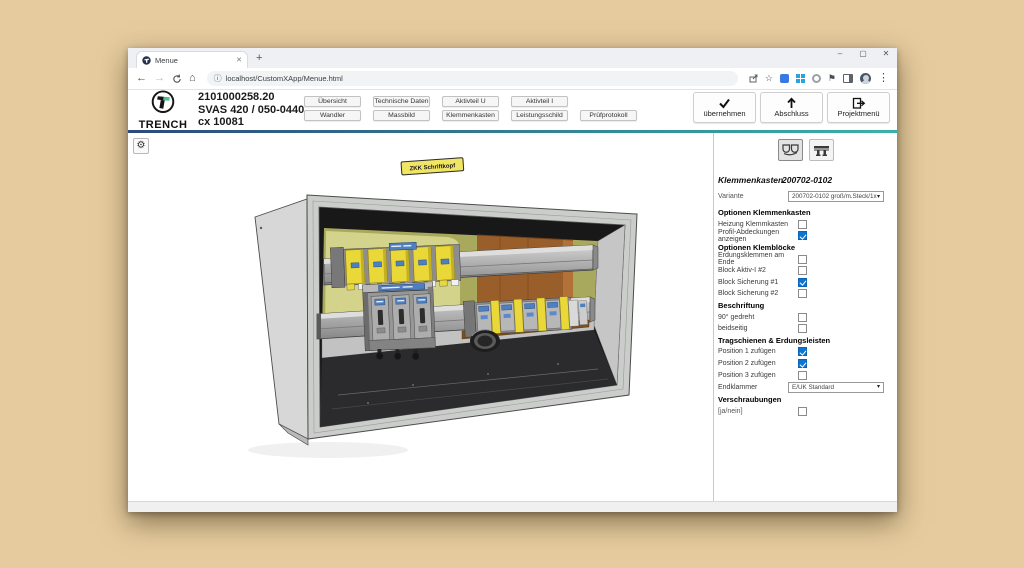  Describe the element at coordinates (805, 150) in the screenshot. I see `view-toggle-buttons` at that location.